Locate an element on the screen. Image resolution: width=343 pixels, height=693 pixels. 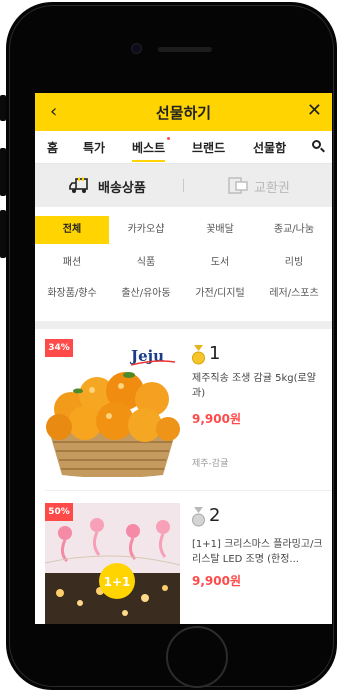
search-icon is located at coordinates (318, 146).